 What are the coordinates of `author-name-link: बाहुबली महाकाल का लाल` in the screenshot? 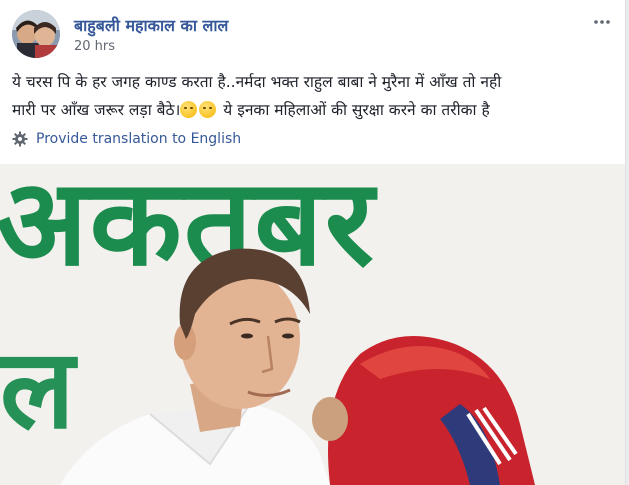 It's located at (151, 25).